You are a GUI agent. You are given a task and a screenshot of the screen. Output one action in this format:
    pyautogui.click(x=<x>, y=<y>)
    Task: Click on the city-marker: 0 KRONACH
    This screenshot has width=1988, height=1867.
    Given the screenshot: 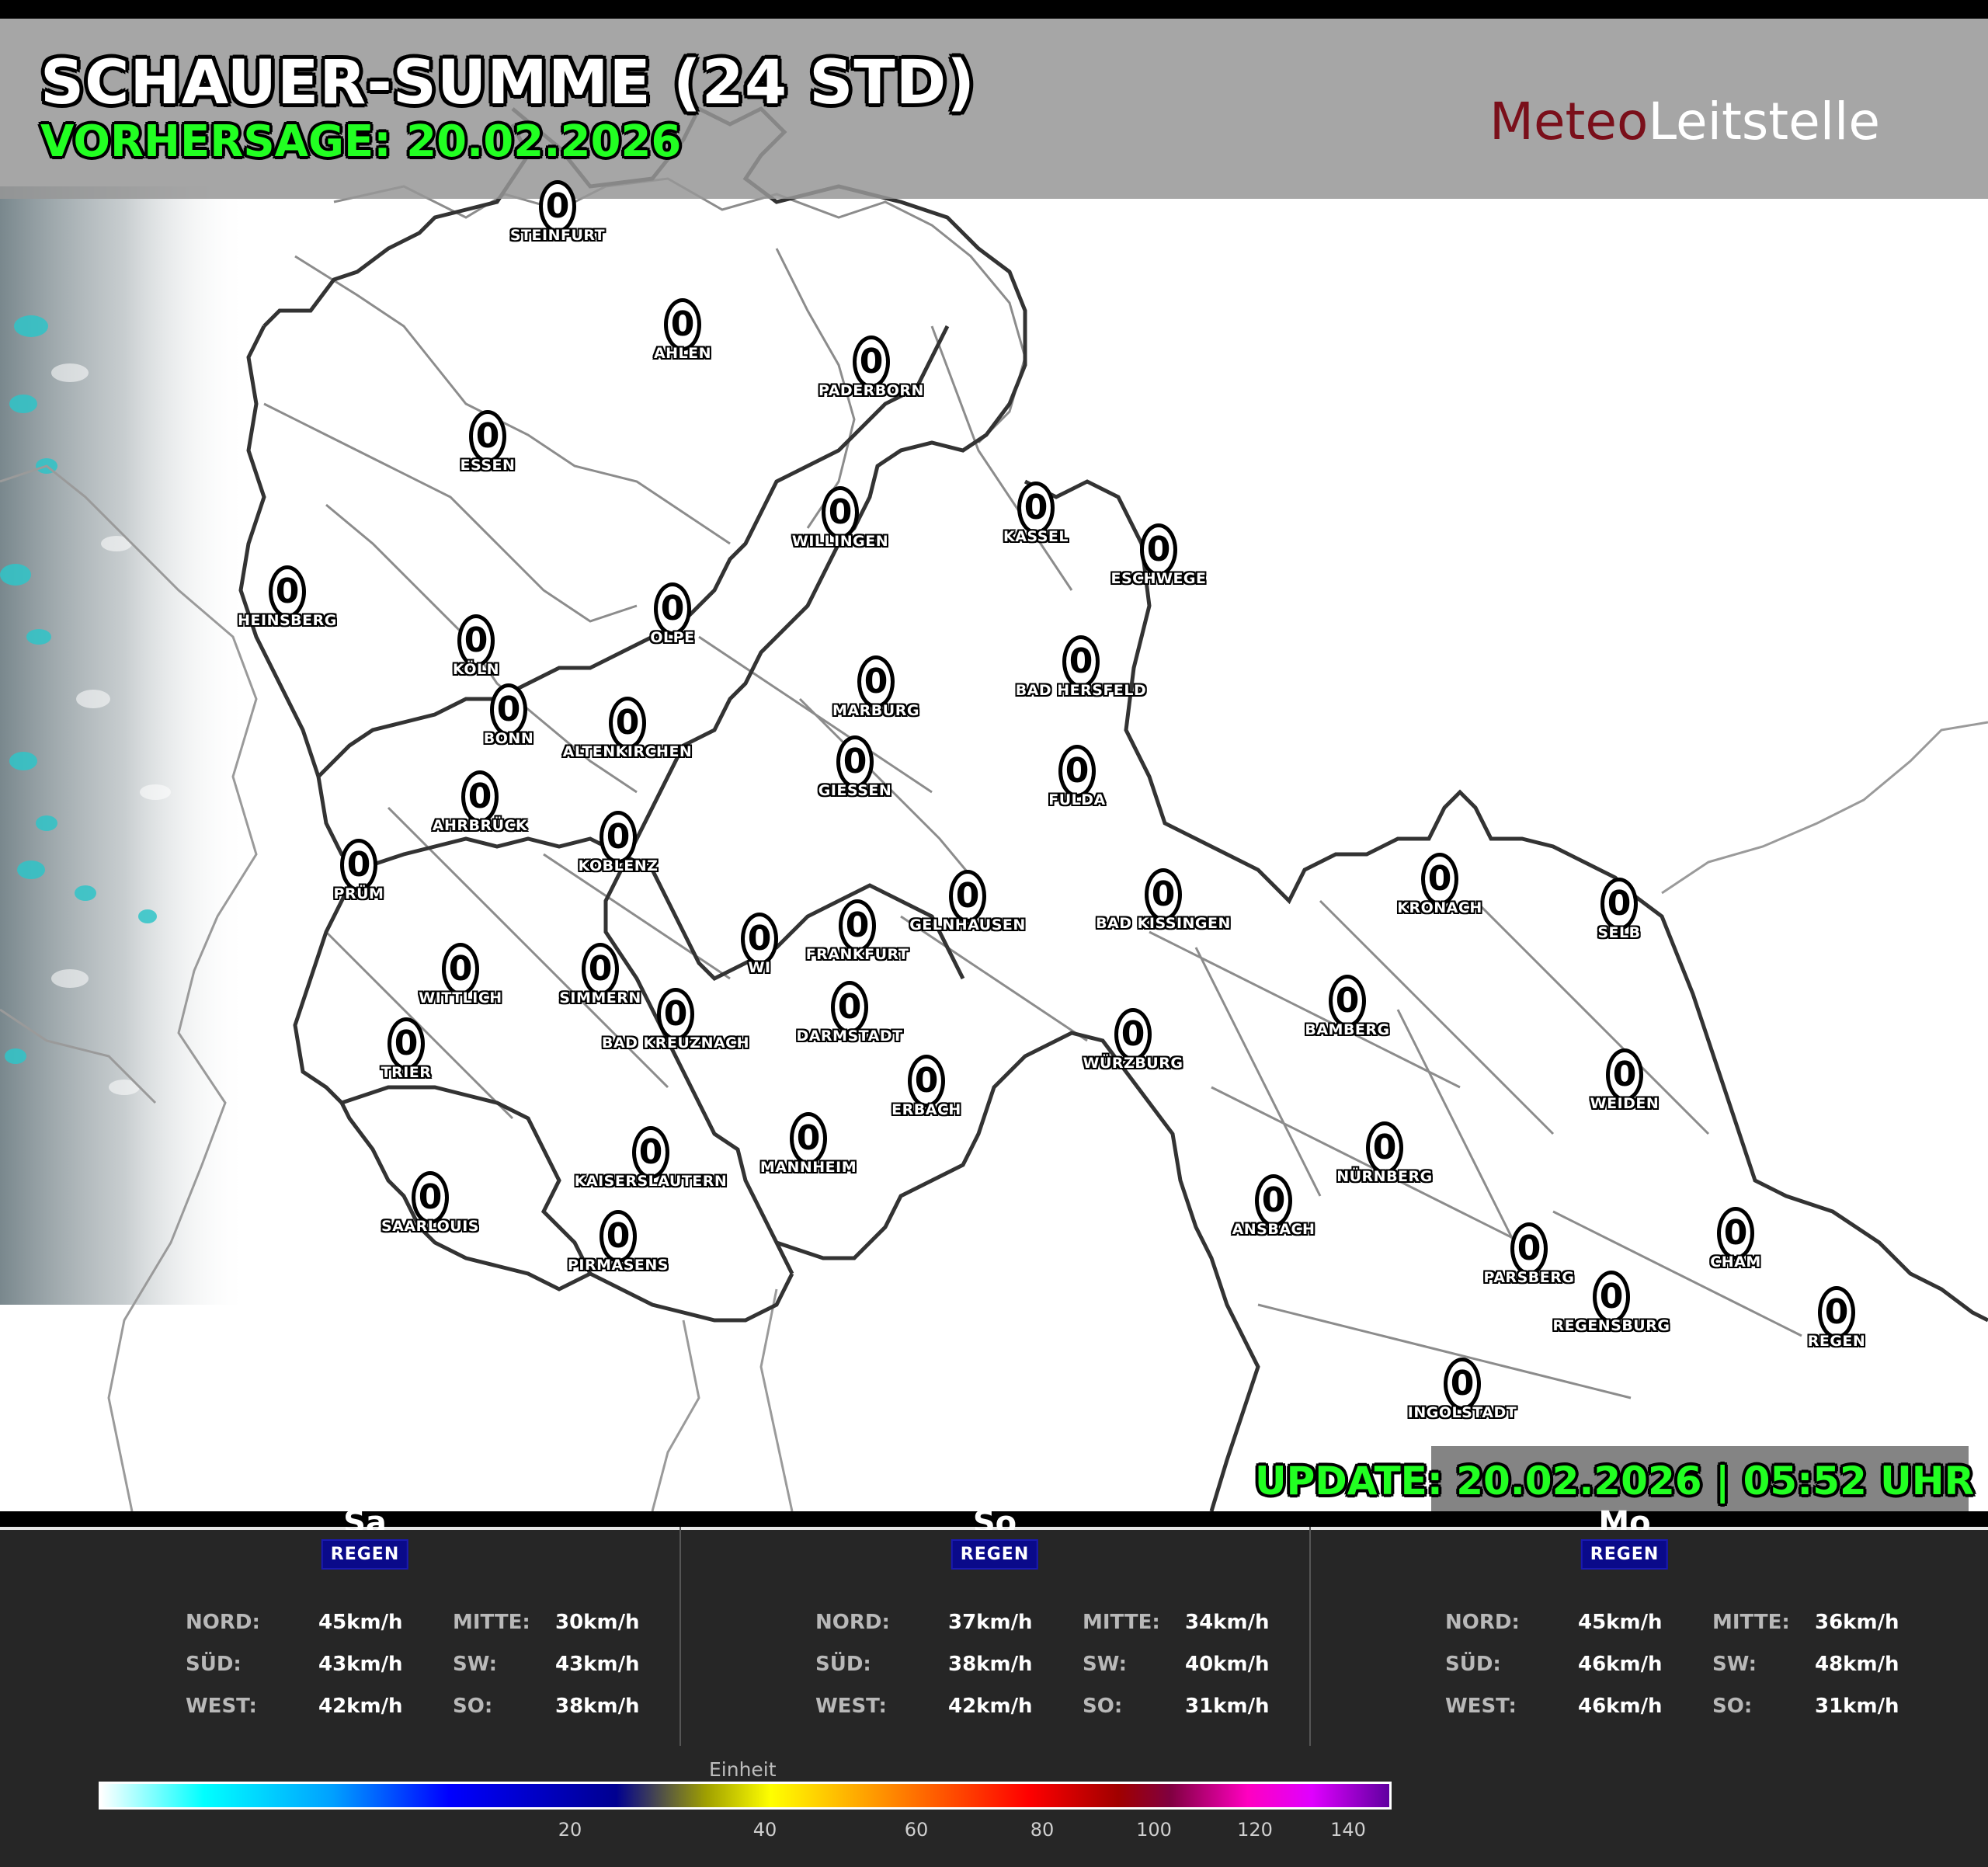 What is the action you would take?
    pyautogui.click(x=1439, y=885)
    